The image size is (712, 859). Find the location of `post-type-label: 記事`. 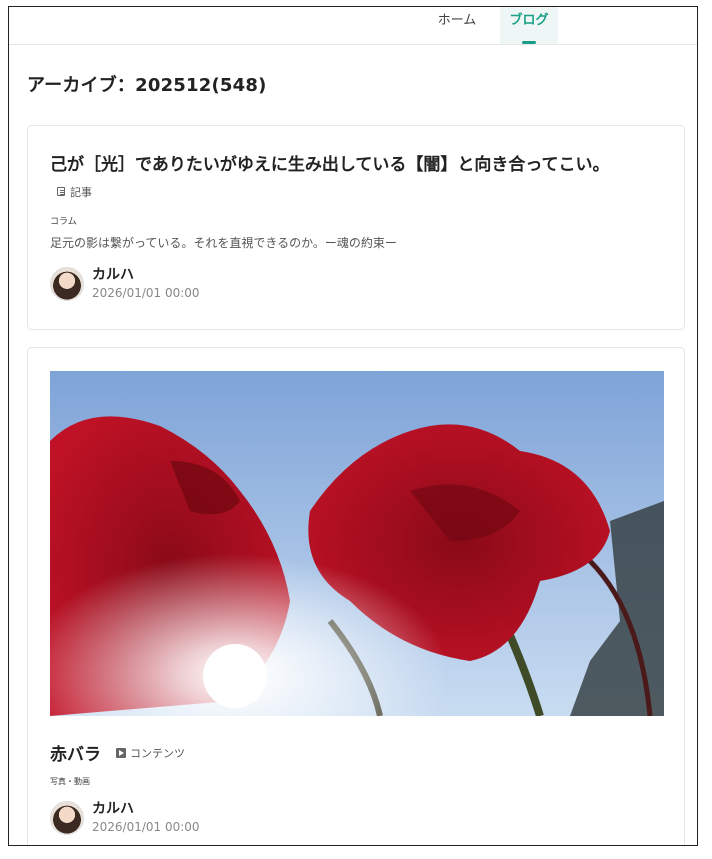

post-type-label: 記事 is located at coordinates (81, 192).